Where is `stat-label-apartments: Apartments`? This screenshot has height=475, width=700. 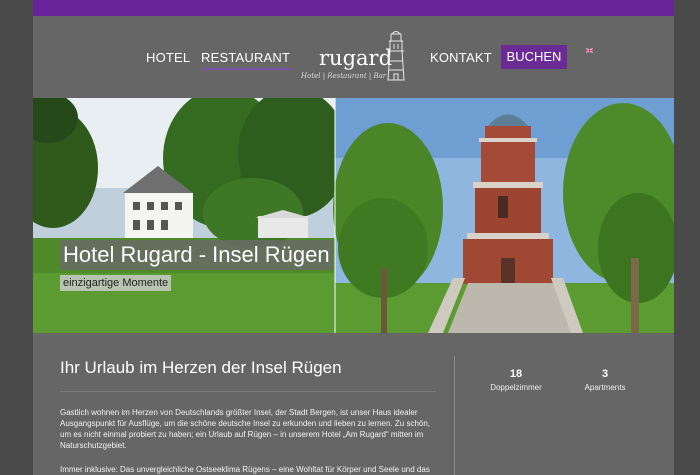
stat-label-apartments: Apartments is located at coordinates (605, 387).